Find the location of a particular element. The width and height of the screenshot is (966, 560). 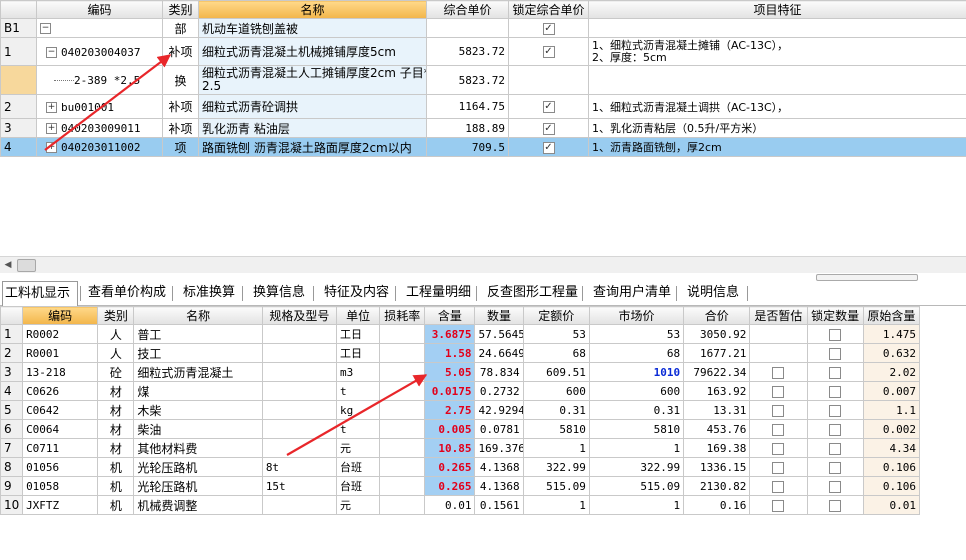

feature-cell: 1、细粒式沥青混凝土摊铺（AC-13C）， 2、厚度：5cm is located at coordinates (777, 51).